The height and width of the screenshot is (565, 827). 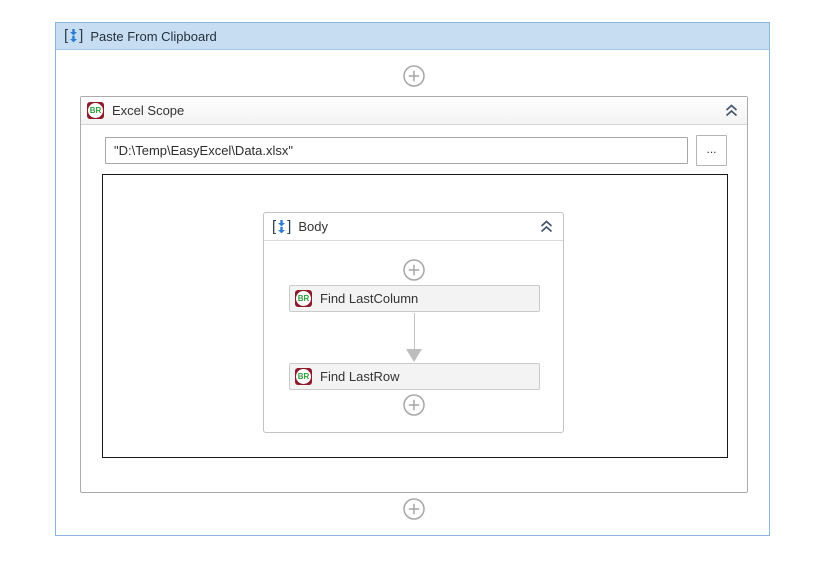 What do you see at coordinates (414, 355) in the screenshot?
I see `connector-arrowhead-icon` at bounding box center [414, 355].